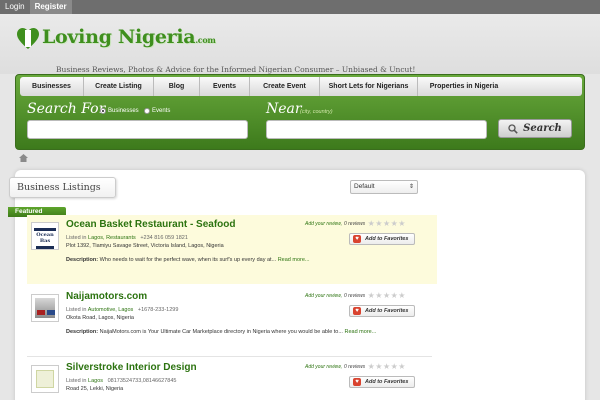  What do you see at coordinates (137, 129) in the screenshot?
I see `search-for-input` at bounding box center [137, 129].